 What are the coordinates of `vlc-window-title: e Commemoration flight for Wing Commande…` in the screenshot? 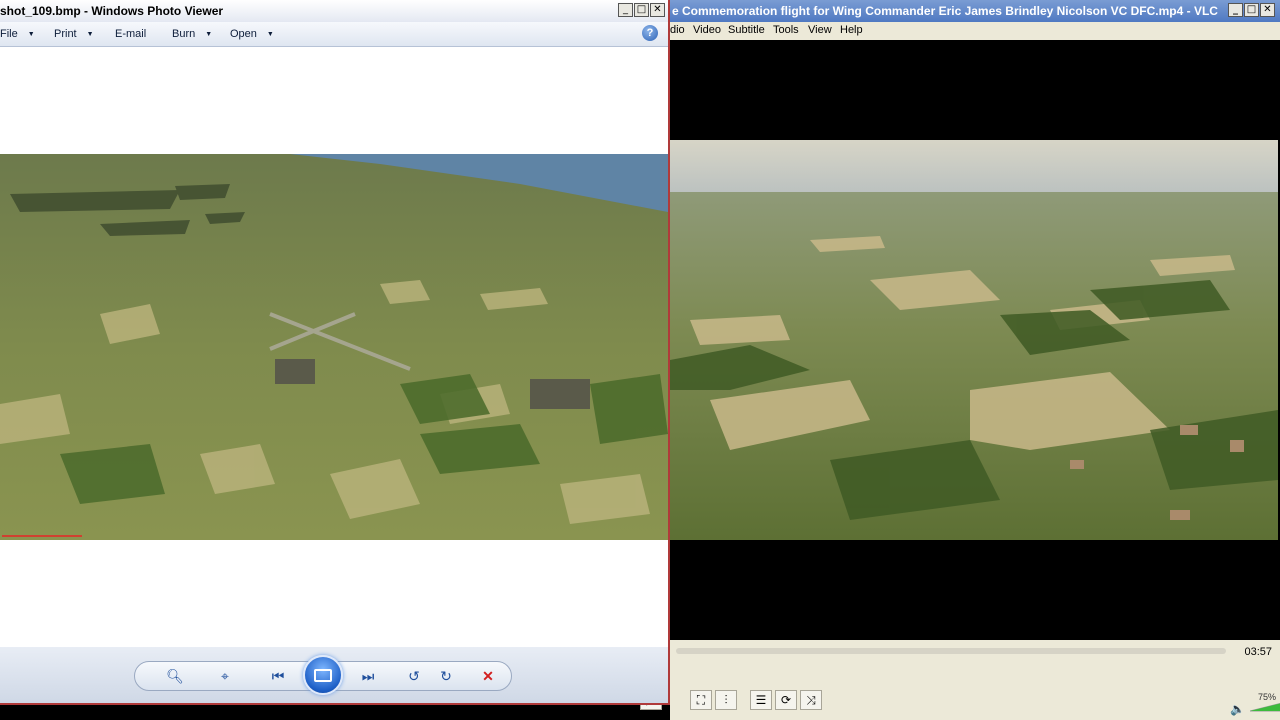 It's located at (947, 11).